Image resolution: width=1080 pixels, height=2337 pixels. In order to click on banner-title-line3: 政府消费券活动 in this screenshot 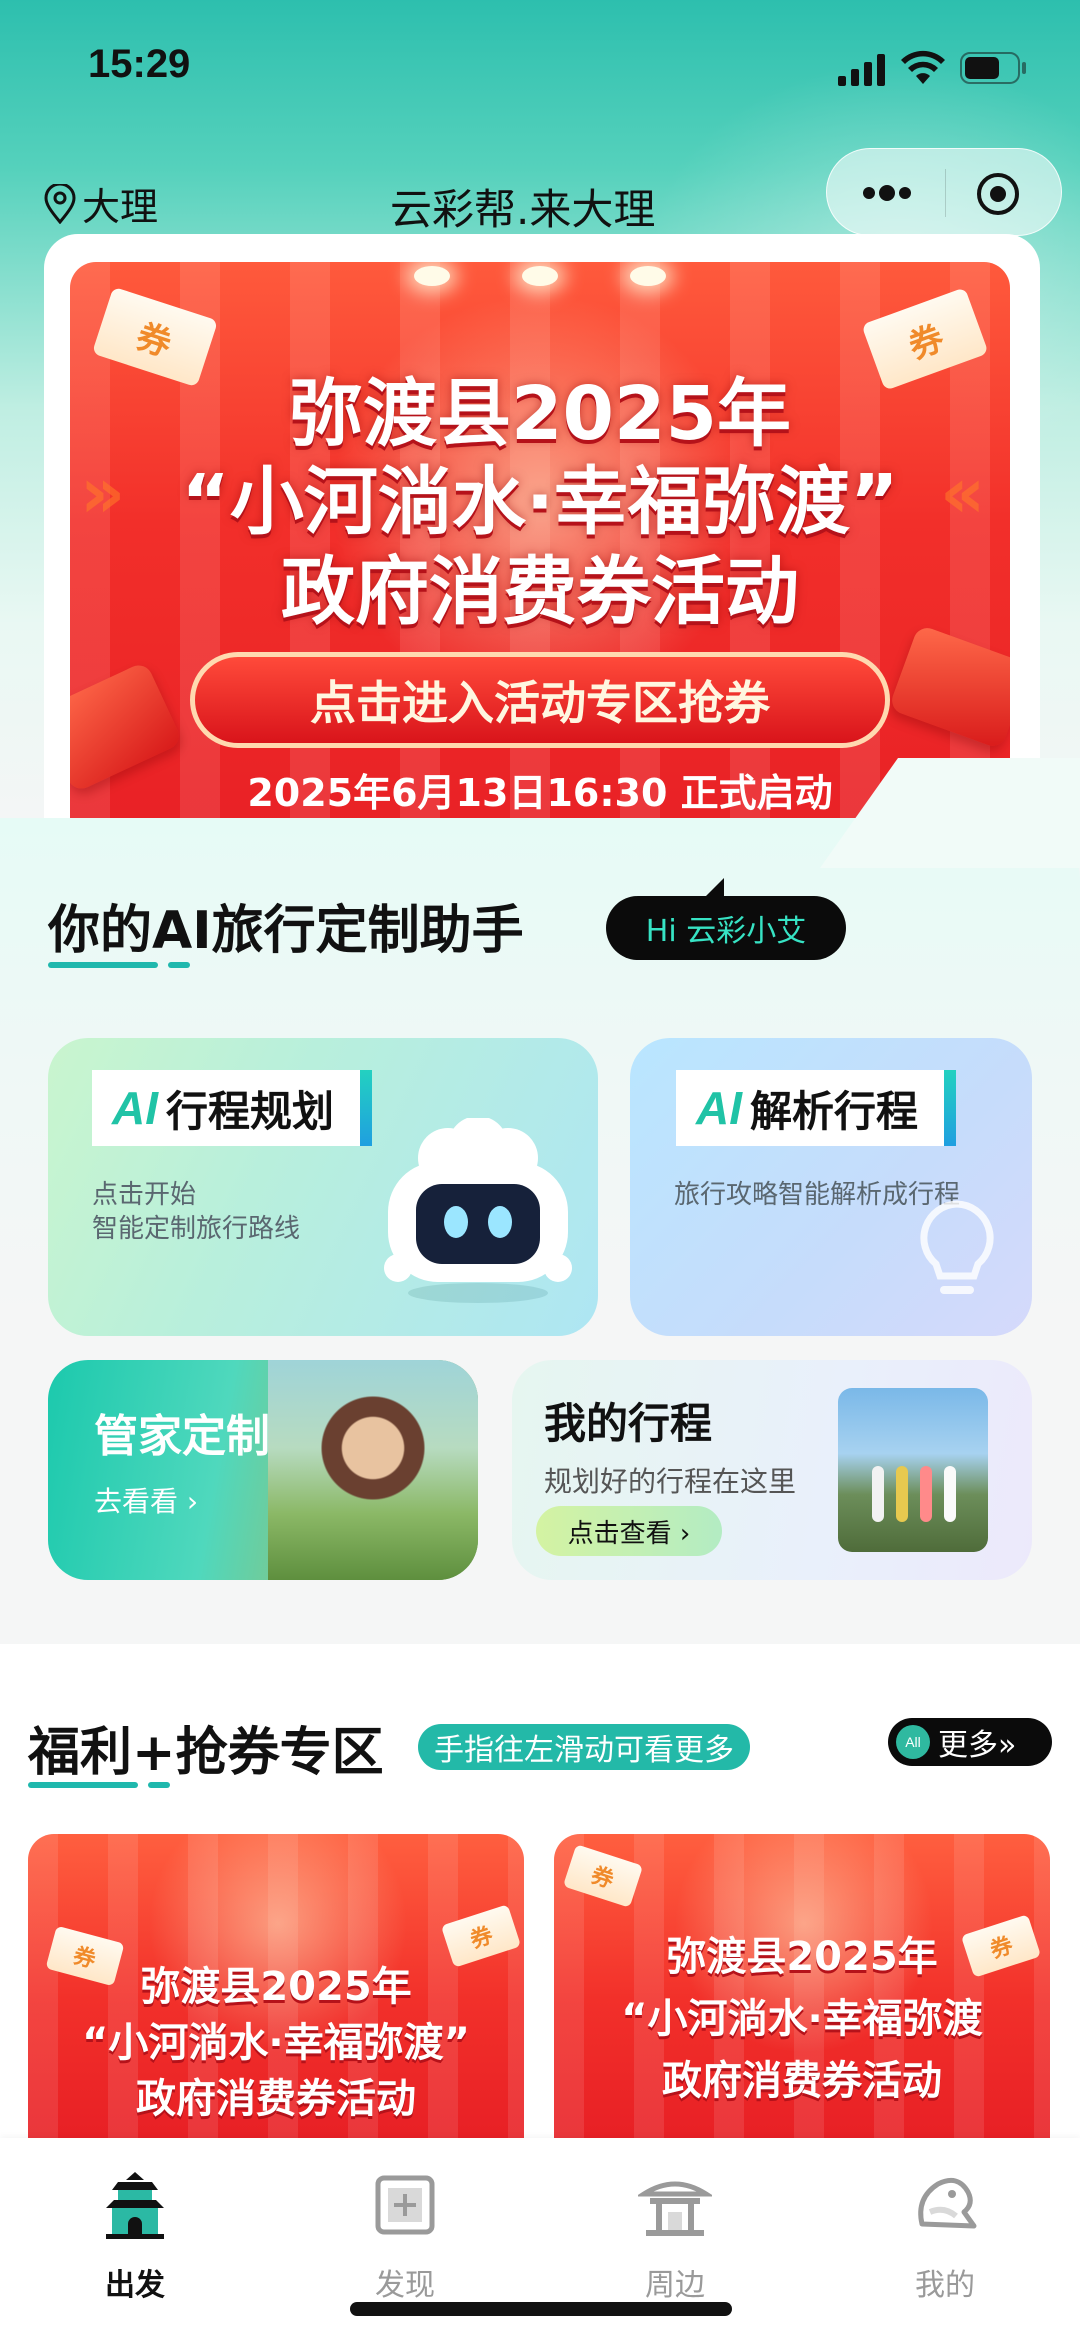, I will do `click(540, 592)`.